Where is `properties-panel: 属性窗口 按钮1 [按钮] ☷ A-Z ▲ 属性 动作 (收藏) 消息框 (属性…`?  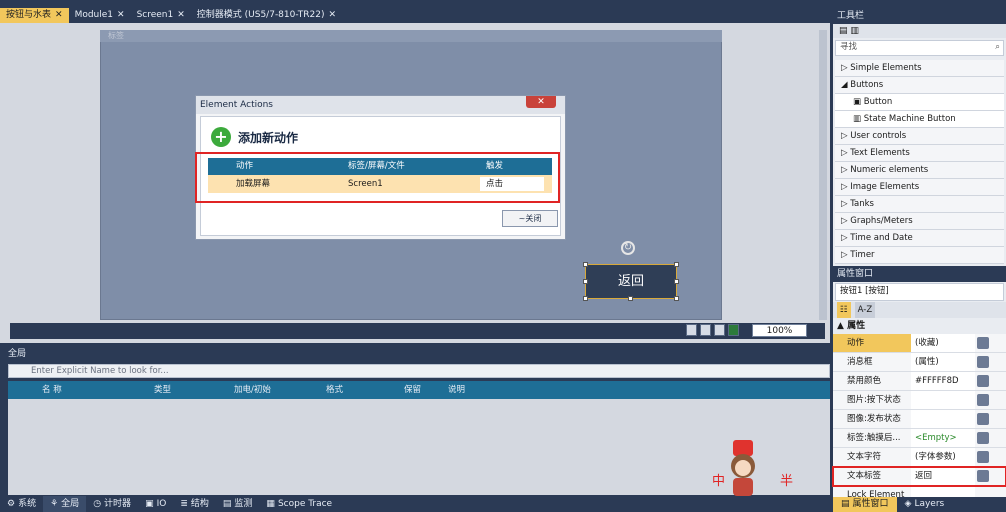 properties-panel: 属性窗口 按钮1 [按钮] ☷ A-Z ▲ 属性 动作 (收藏) 消息框 (属性… is located at coordinates (919, 385).